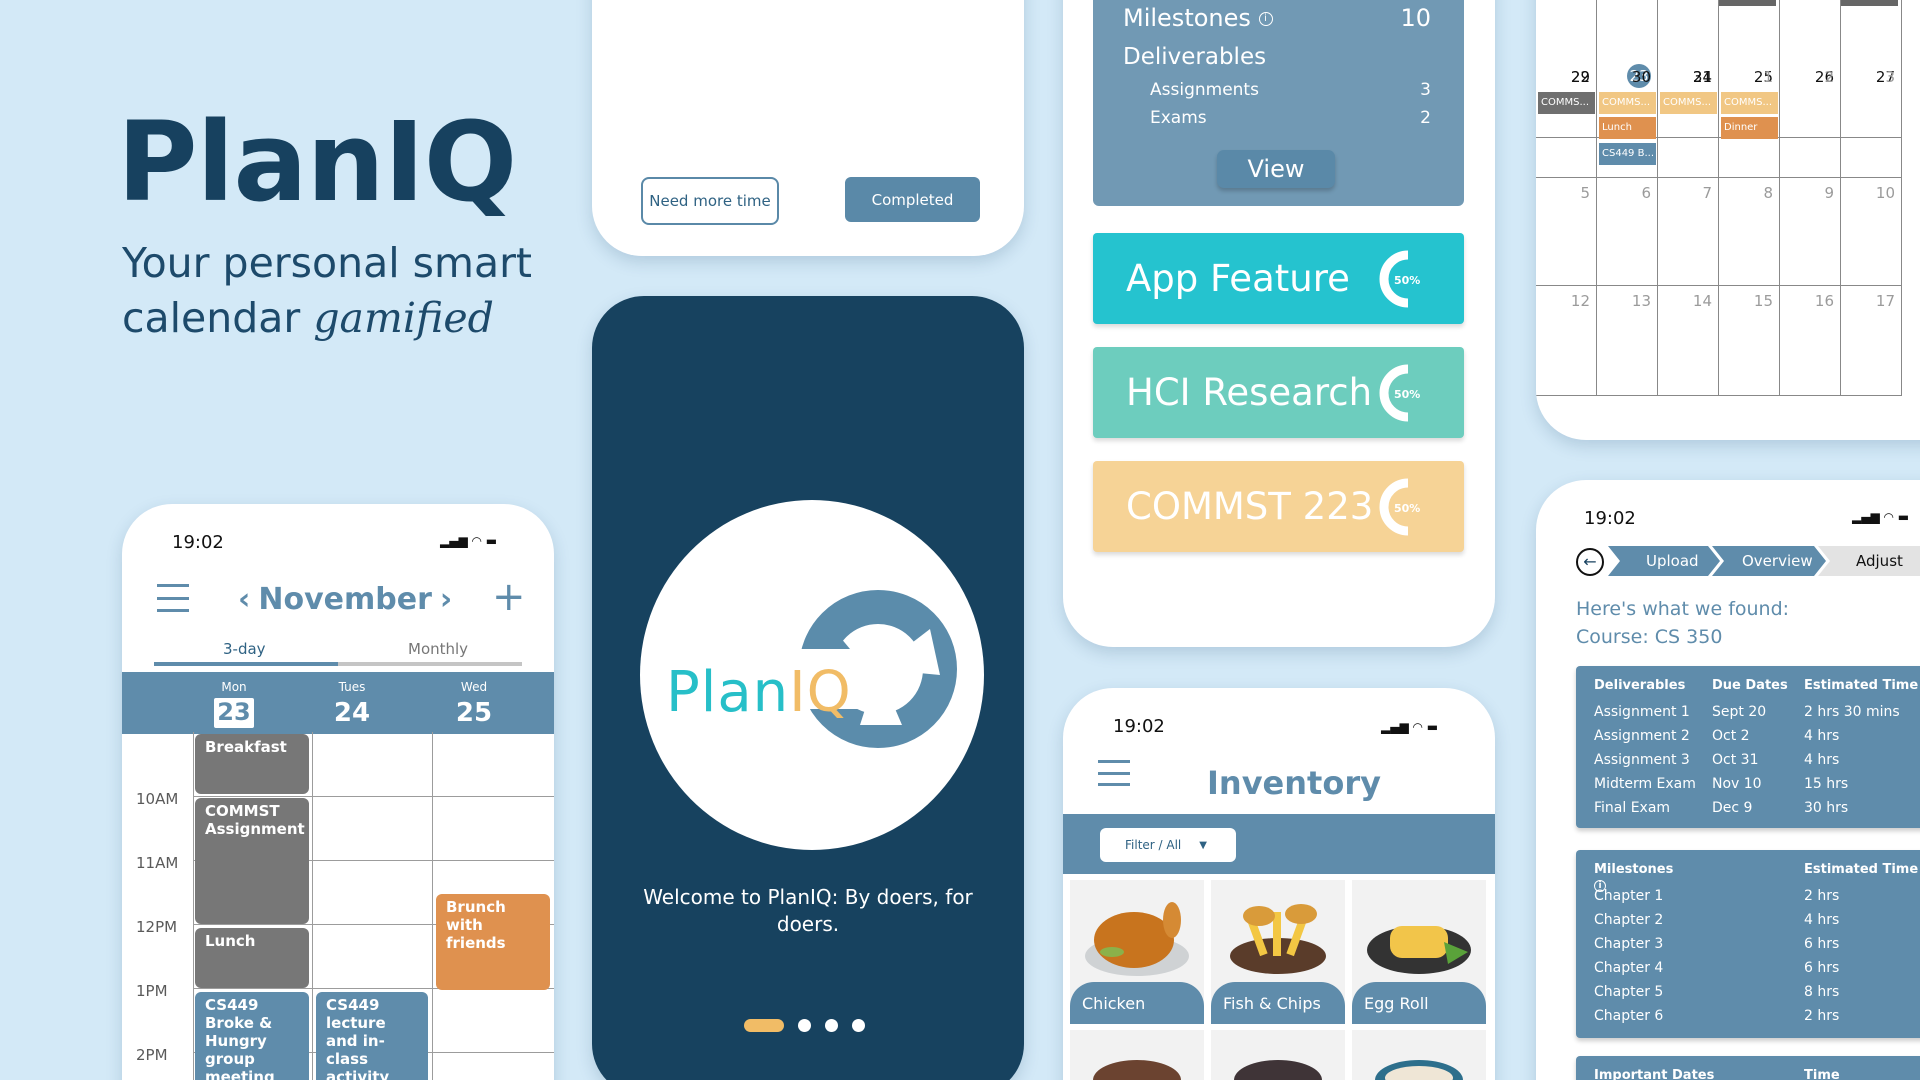 The width and height of the screenshot is (1920, 1080). What do you see at coordinates (1265, 19) in the screenshot?
I see `info-icon: i` at bounding box center [1265, 19].